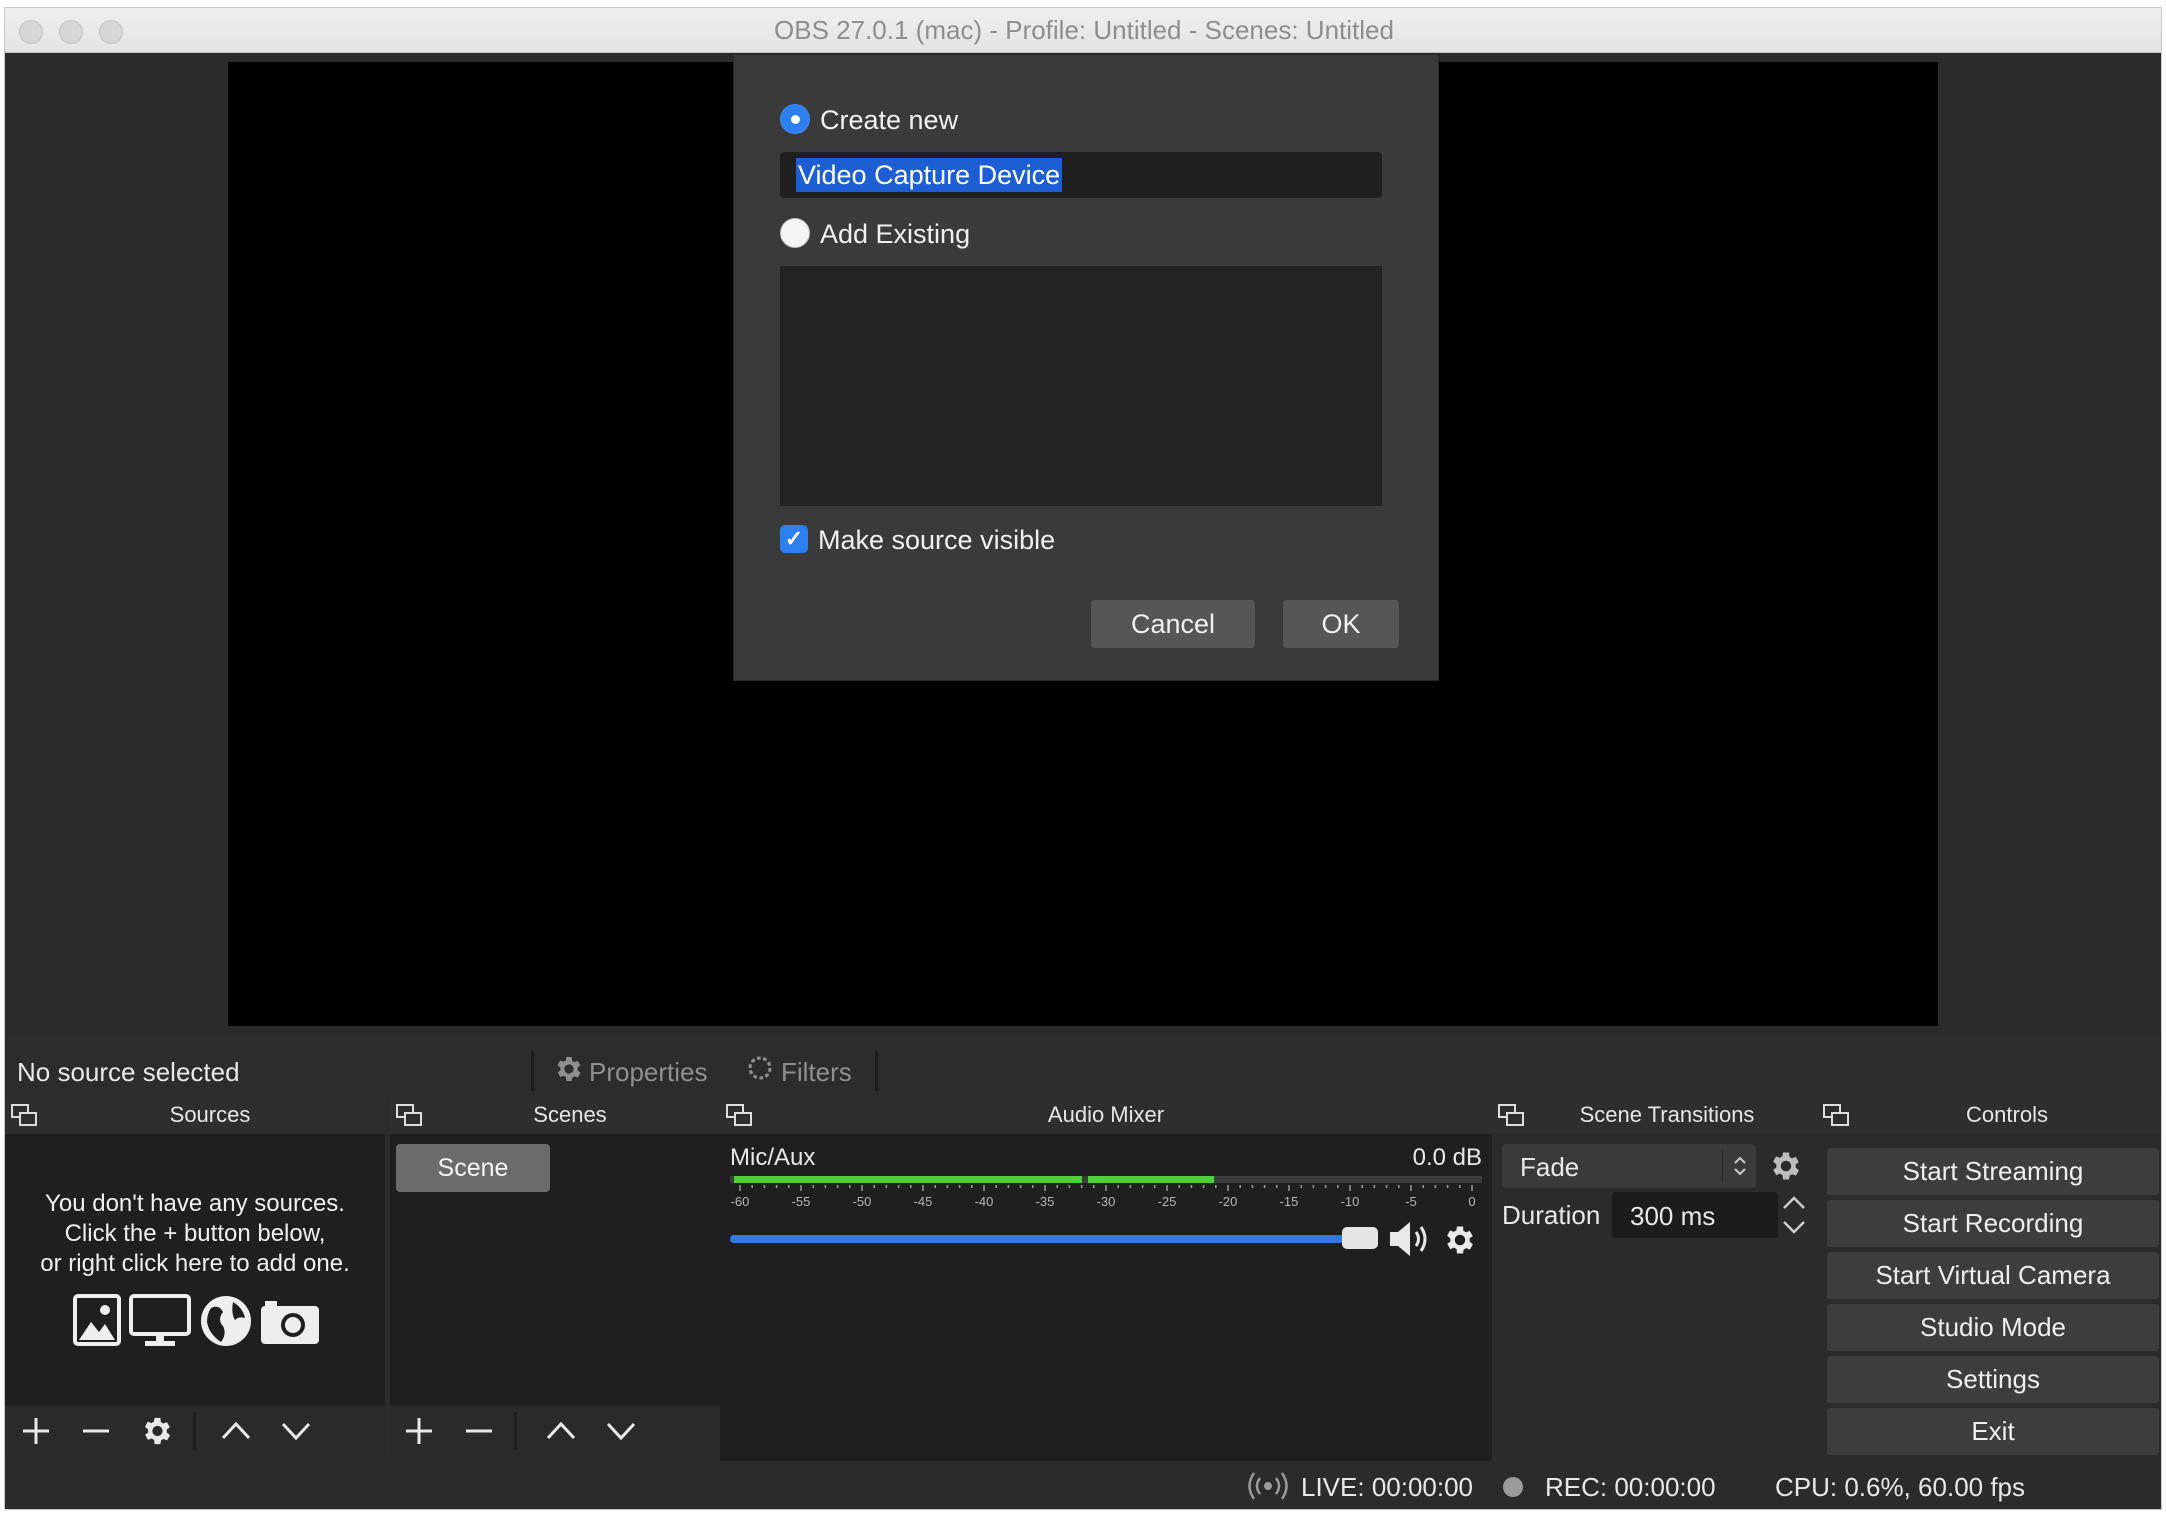 This screenshot has width=2166, height=1514. I want to click on source-name-input: Video Capture Device, so click(1081, 175).